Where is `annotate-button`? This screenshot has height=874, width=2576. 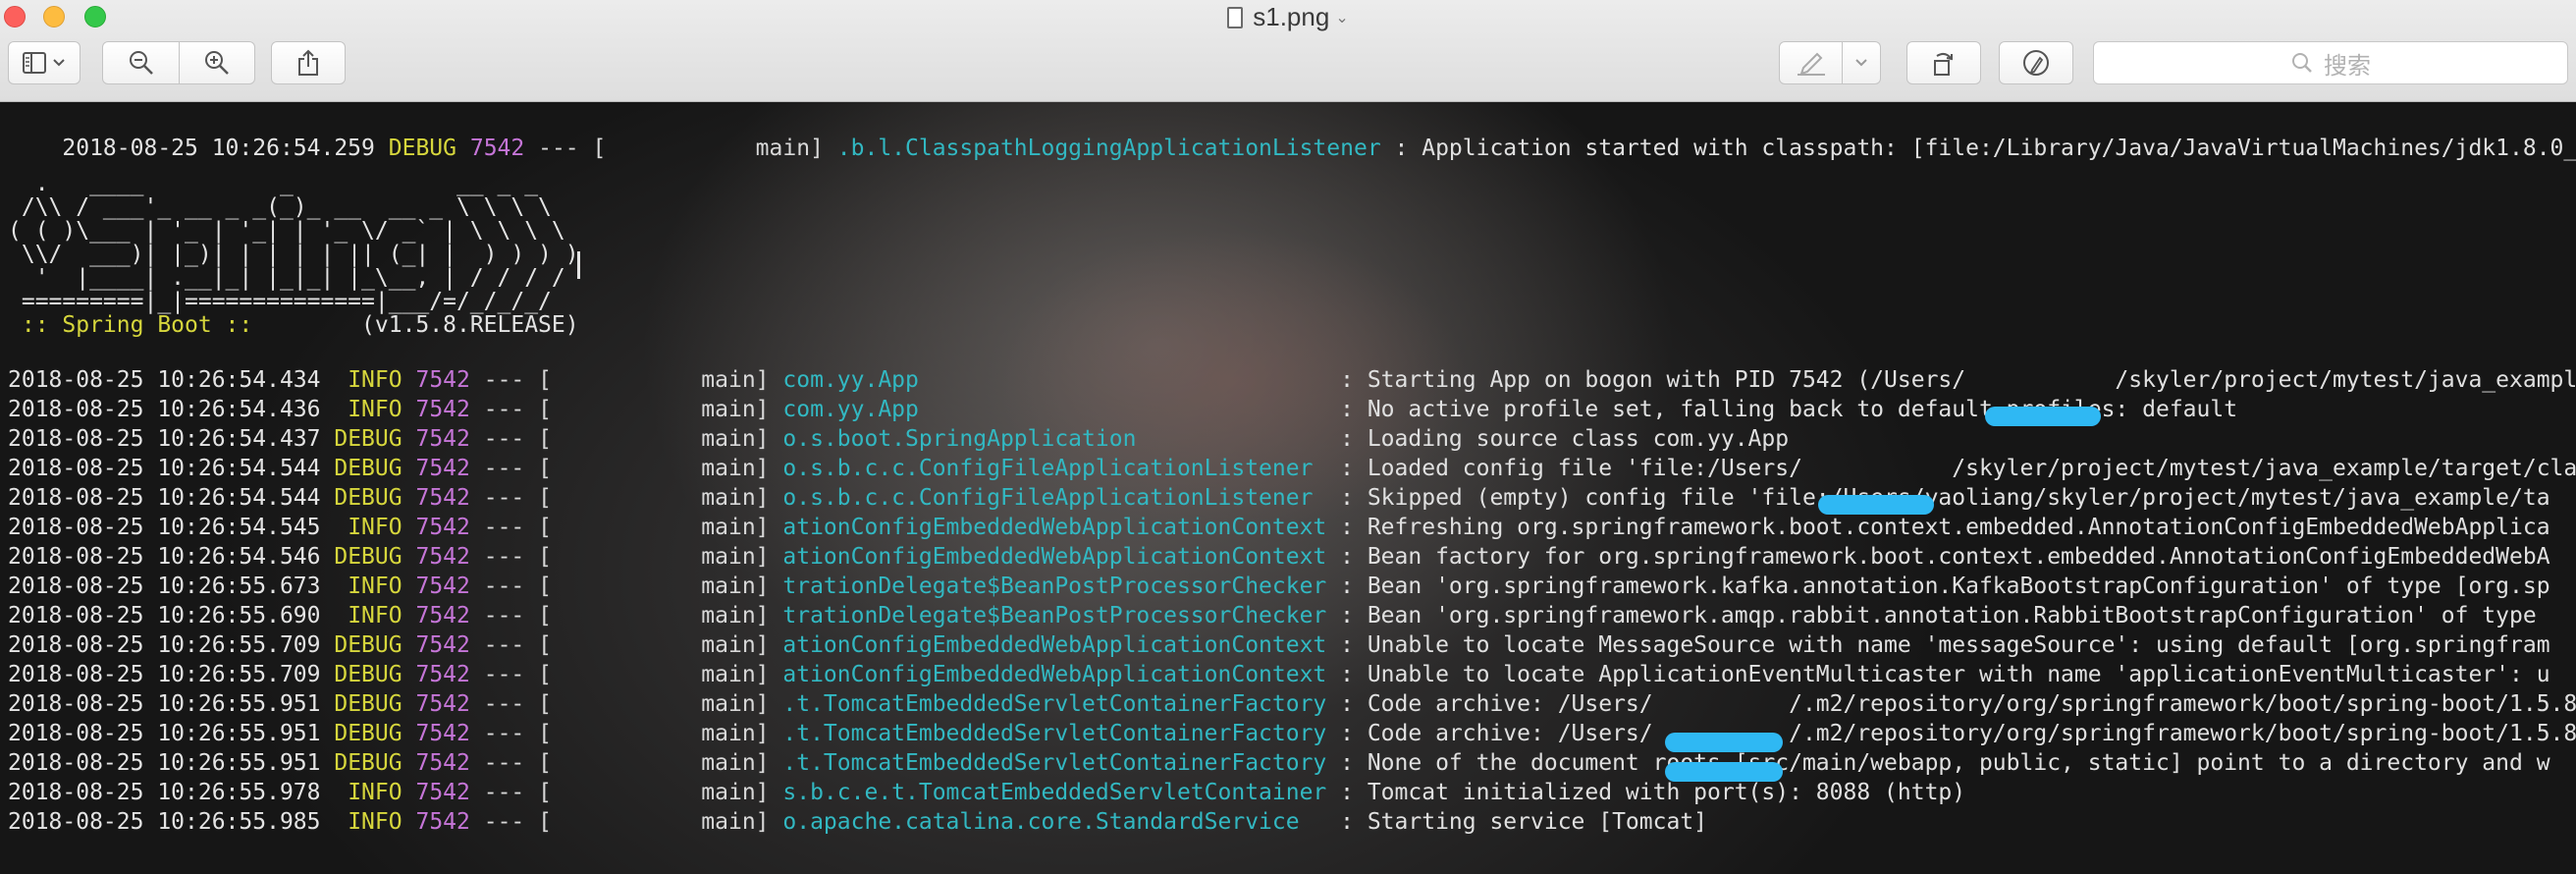
annotate-button is located at coordinates (2036, 62).